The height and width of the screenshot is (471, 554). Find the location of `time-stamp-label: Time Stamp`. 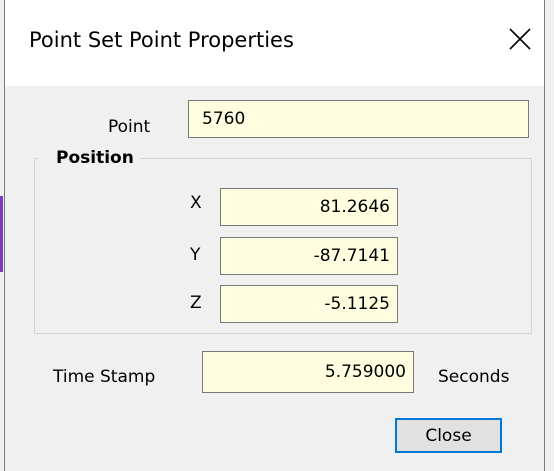

time-stamp-label: Time Stamp is located at coordinates (104, 377).